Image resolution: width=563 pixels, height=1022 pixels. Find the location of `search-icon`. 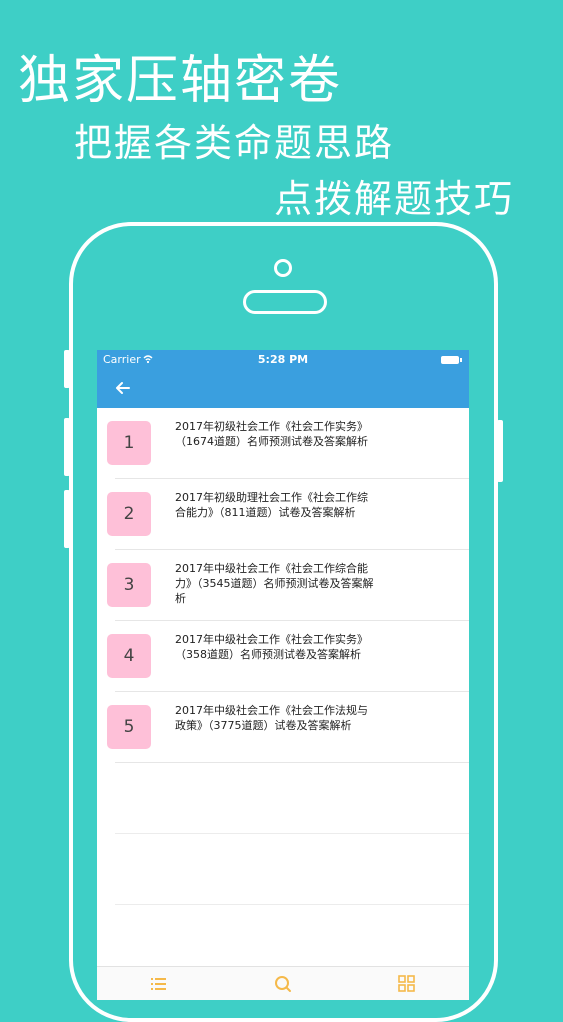

search-icon is located at coordinates (283, 984).